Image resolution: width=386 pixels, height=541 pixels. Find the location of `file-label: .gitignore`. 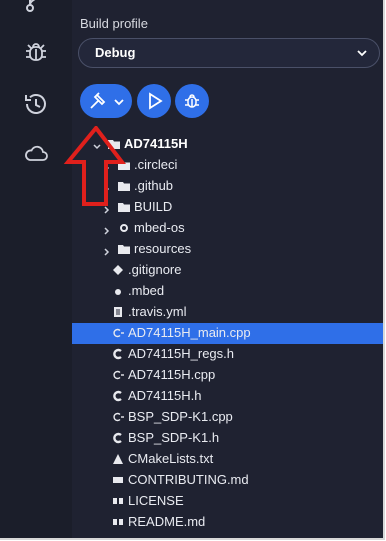

file-label: .gitignore is located at coordinates (155, 269).